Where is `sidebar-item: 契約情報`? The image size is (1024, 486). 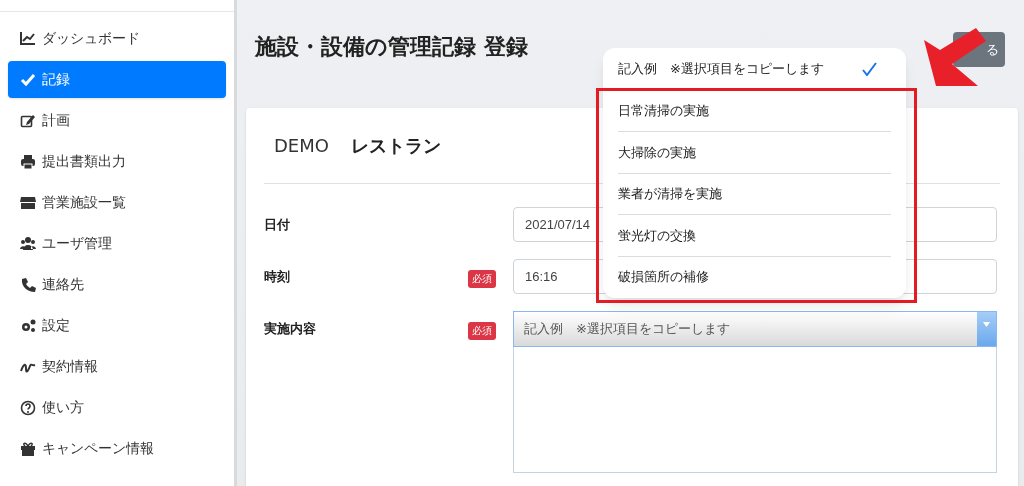 sidebar-item: 契約情報 is located at coordinates (117, 366).